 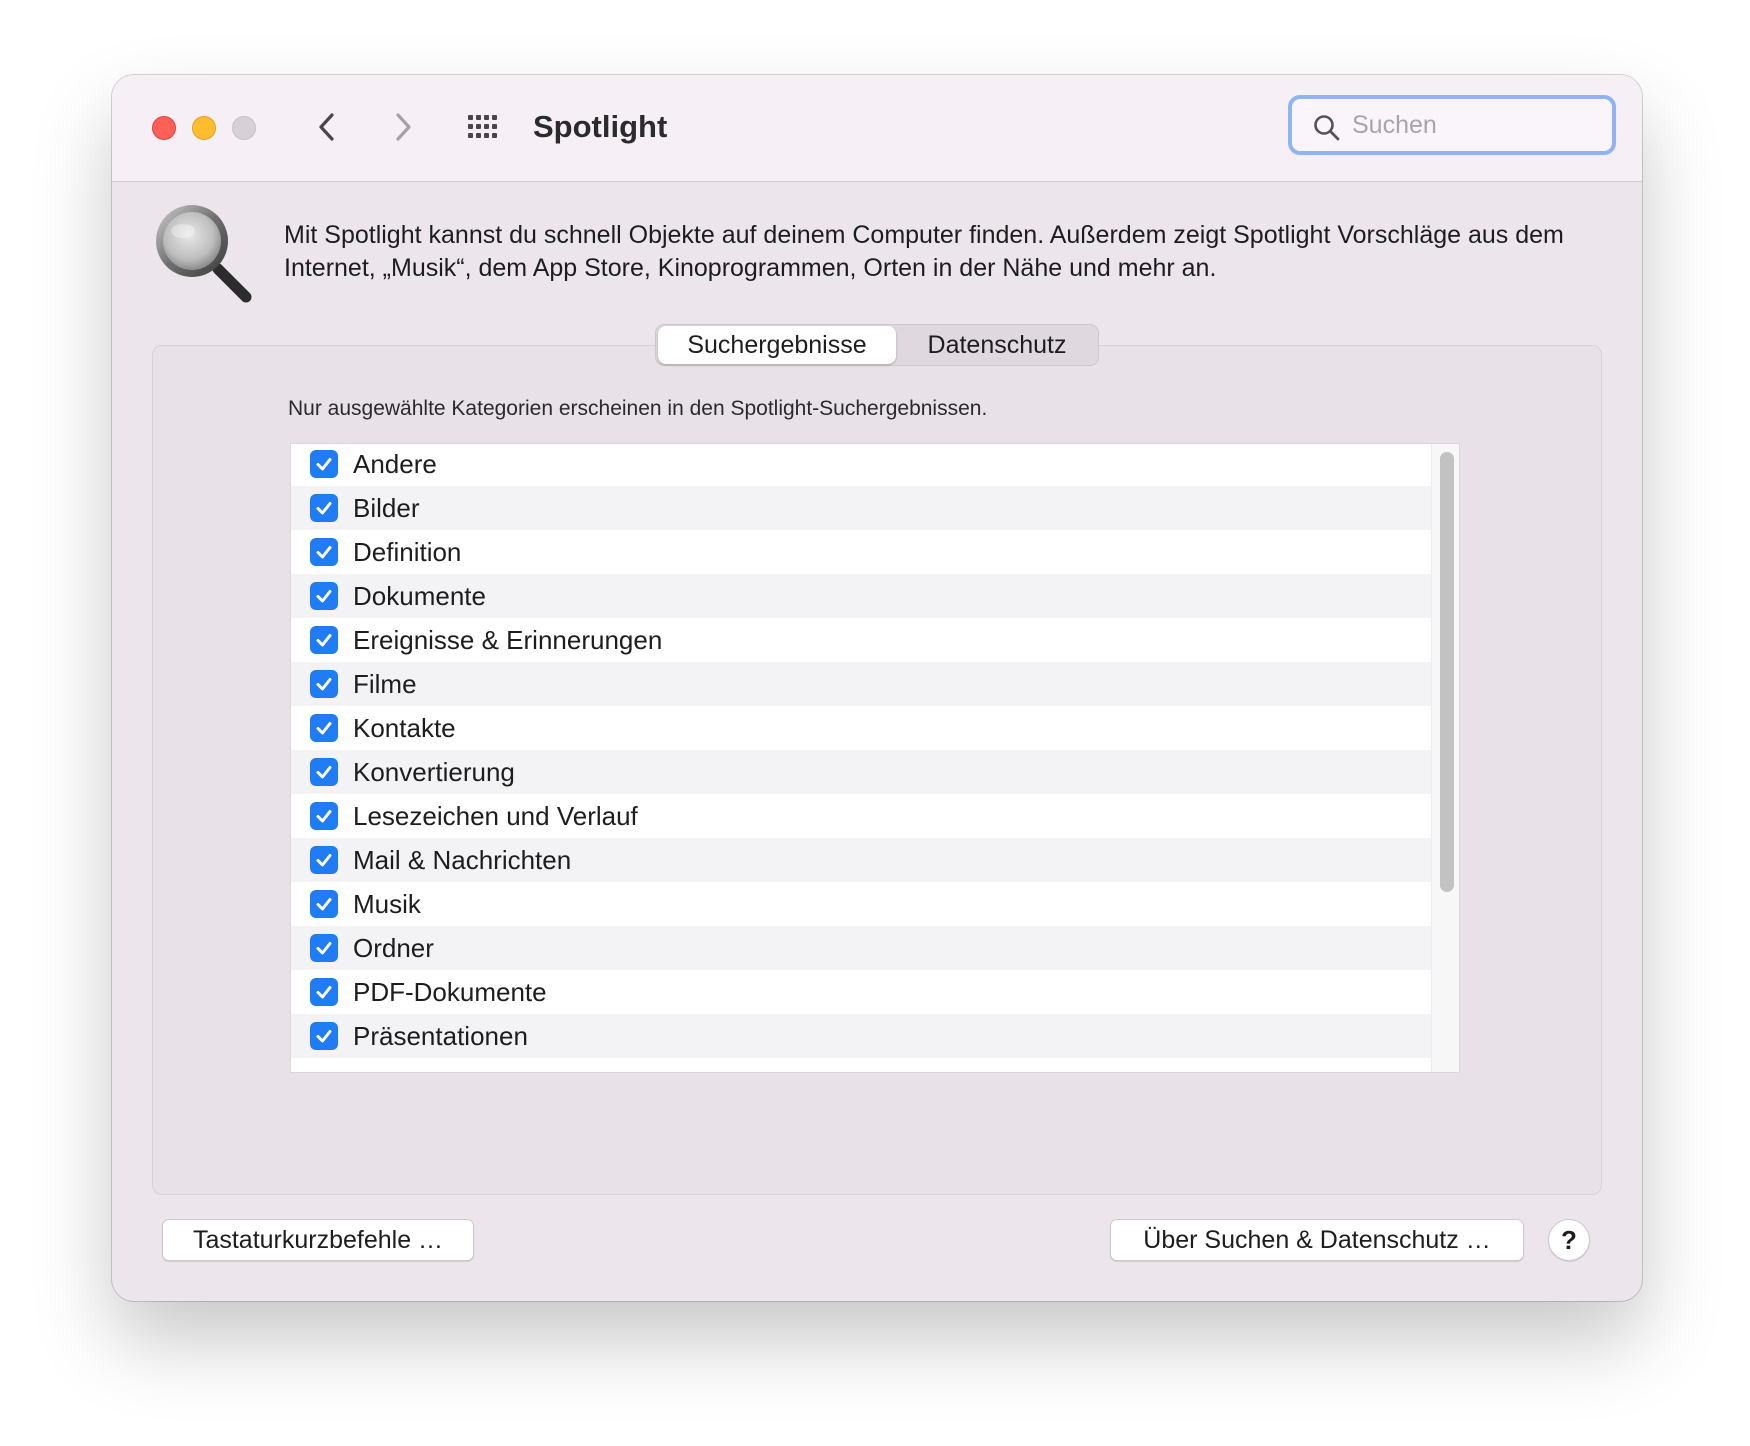 I want to click on chevron-left-icon, so click(x=326, y=127).